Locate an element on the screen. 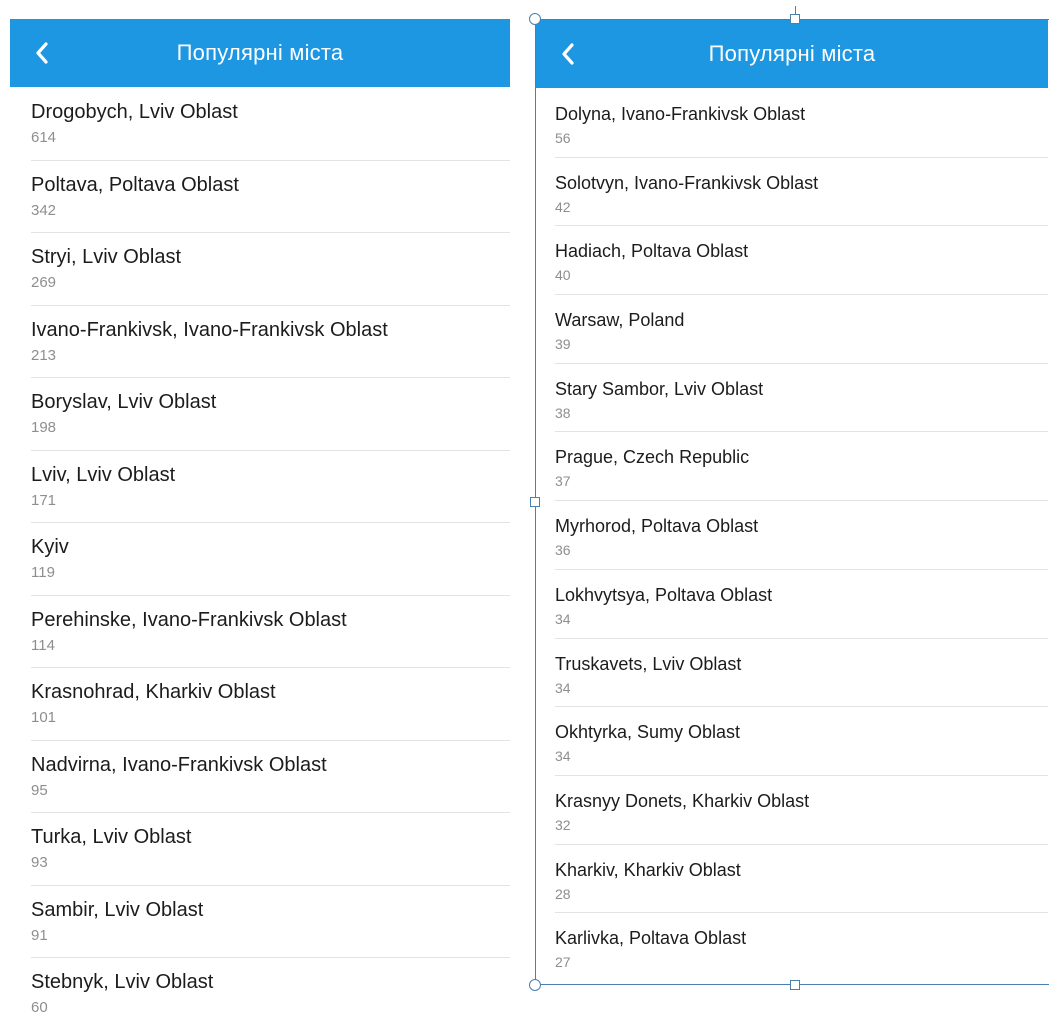  city-count: 95 is located at coordinates (39, 790).